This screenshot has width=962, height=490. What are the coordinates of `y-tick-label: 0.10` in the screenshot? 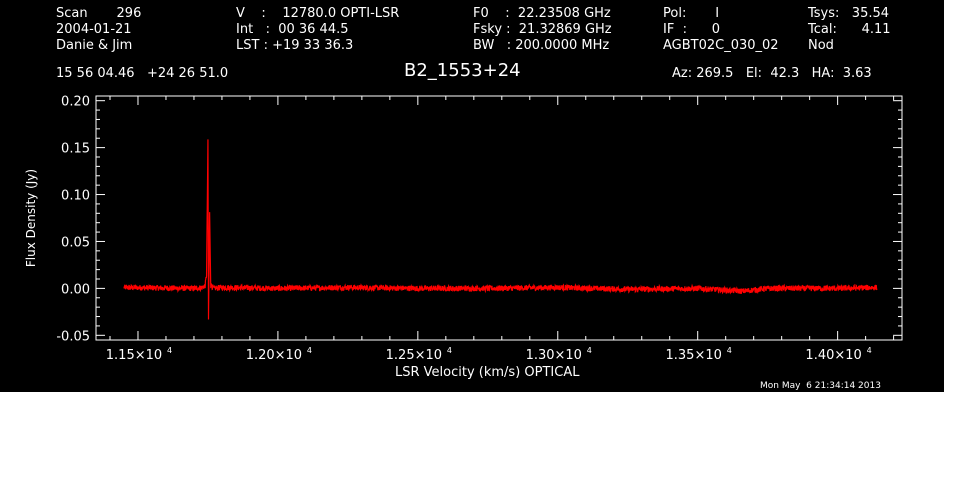 It's located at (75, 196).